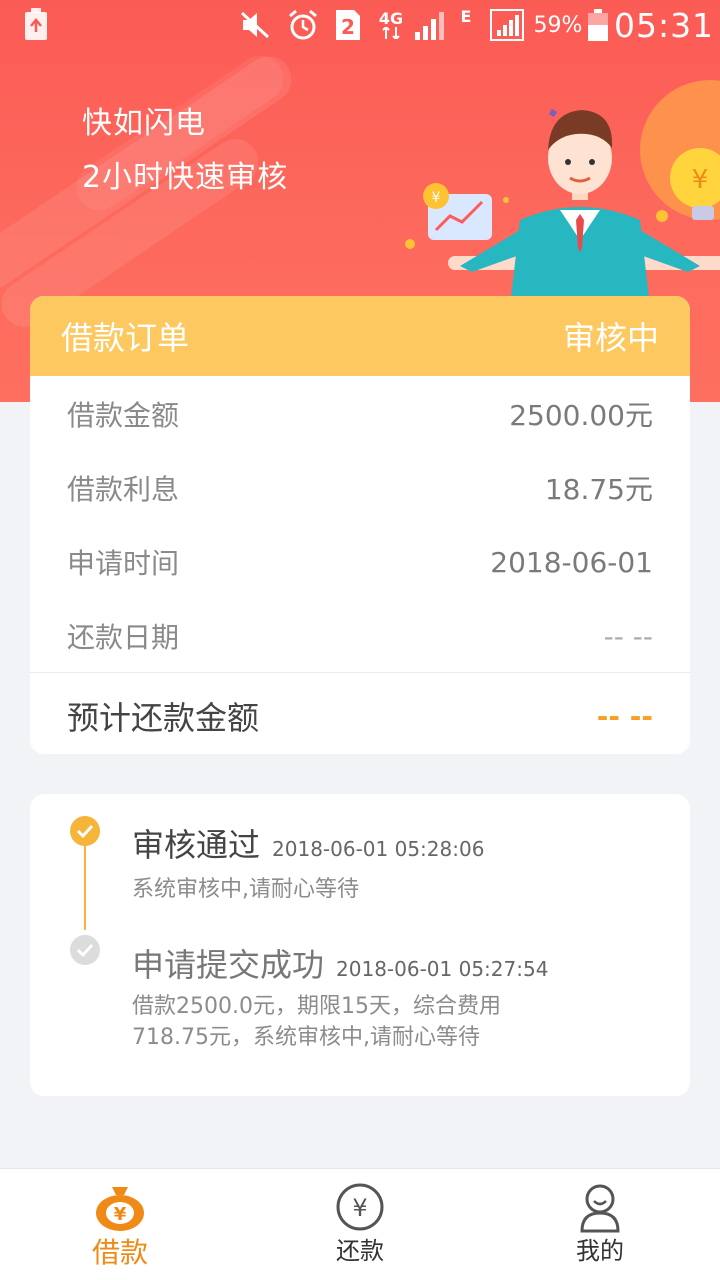 This screenshot has width=720, height=1280. Describe the element at coordinates (581, 415) in the screenshot. I see `row-value: 2500.00元` at that location.